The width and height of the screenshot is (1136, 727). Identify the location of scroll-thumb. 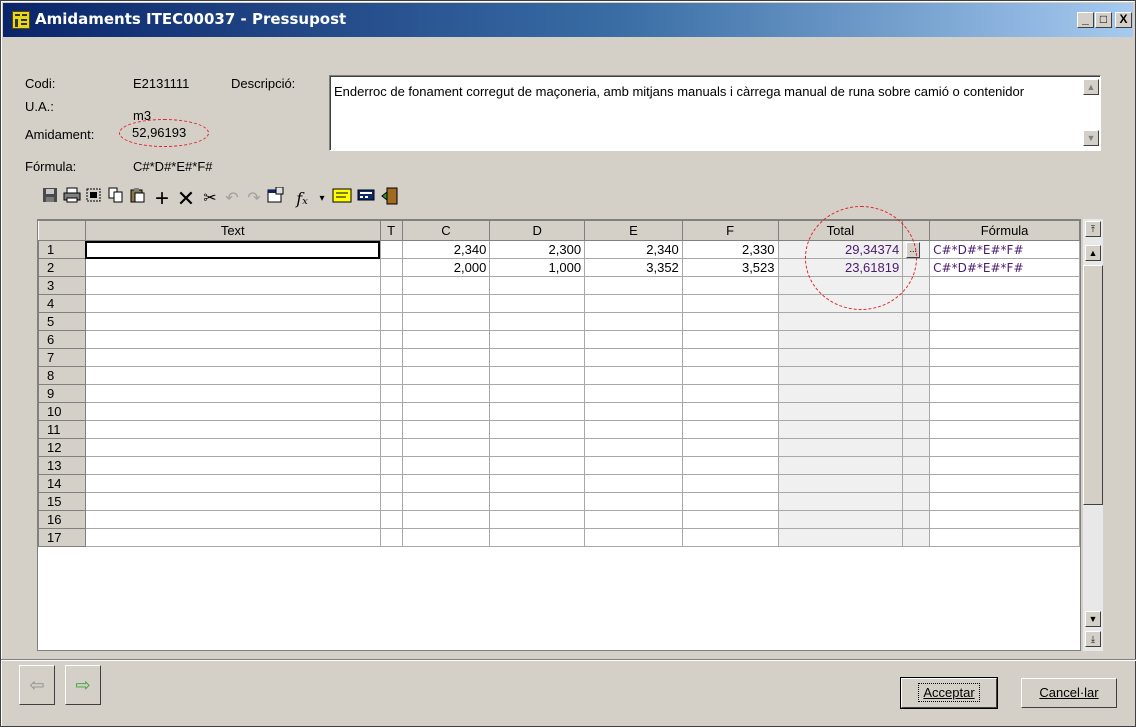
(1093, 385).